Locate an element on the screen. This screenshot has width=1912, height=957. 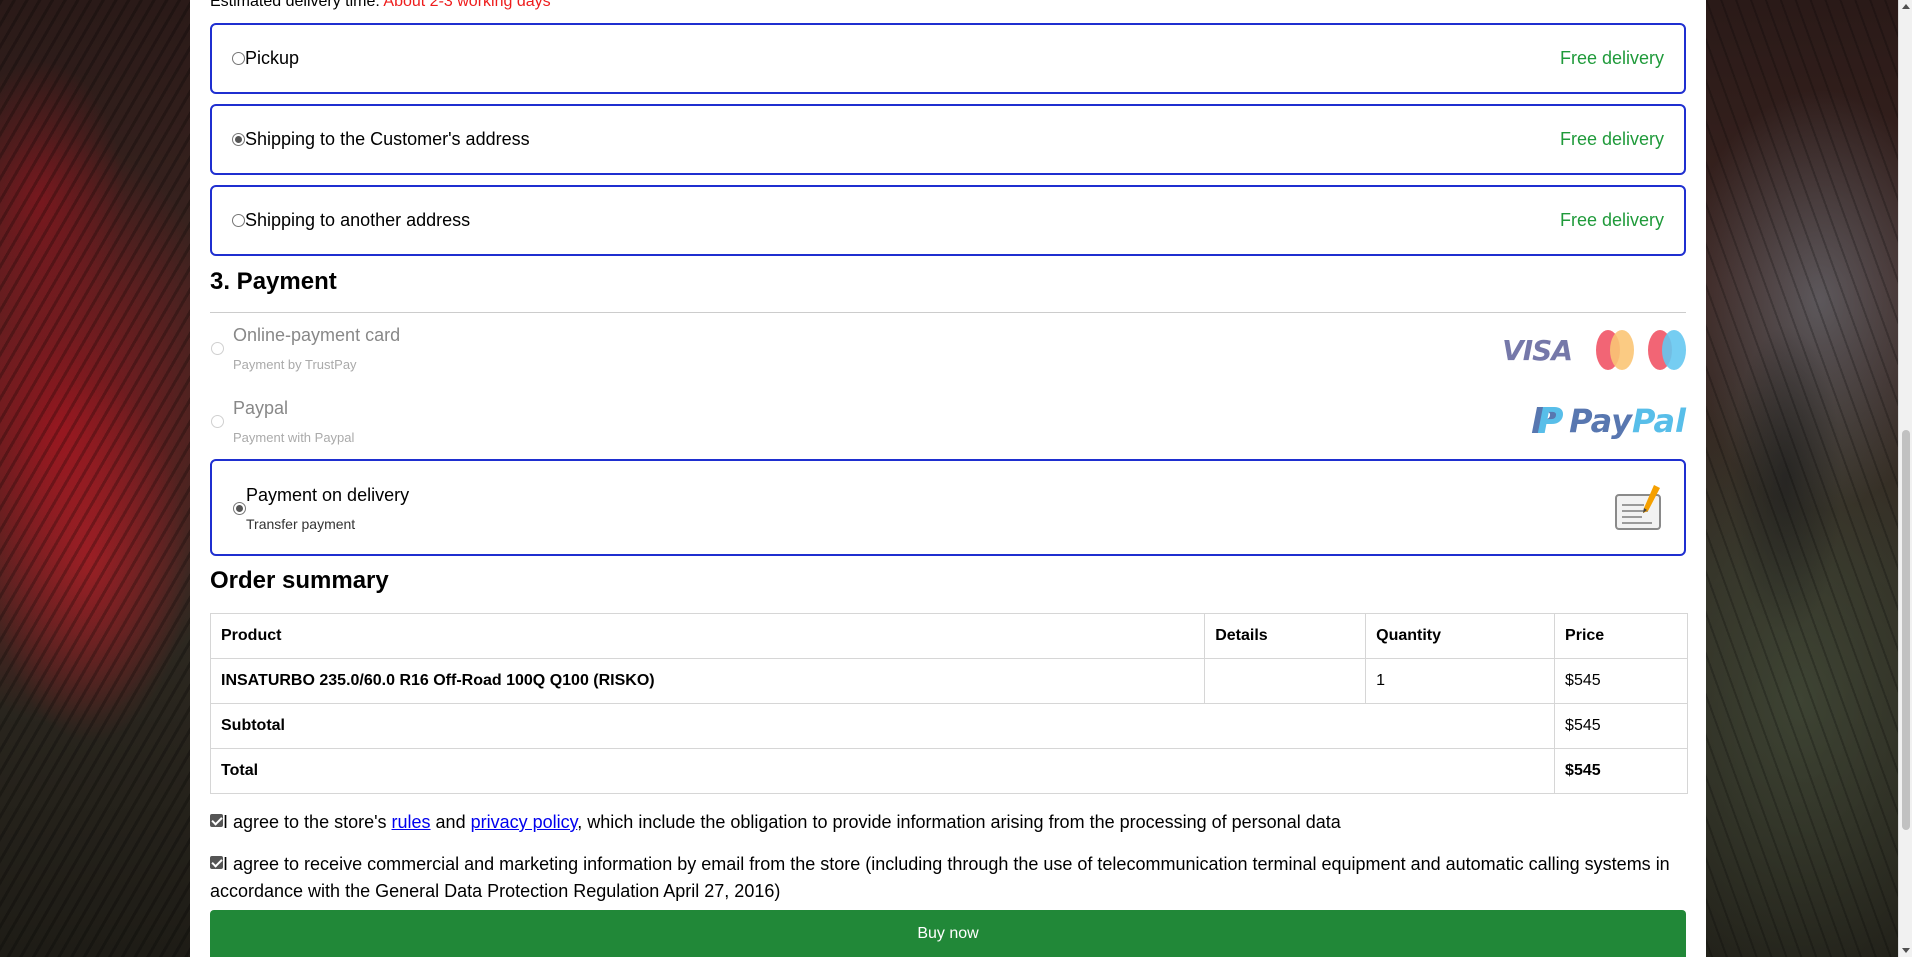
visa-icon: VISA is located at coordinates (1537, 350).